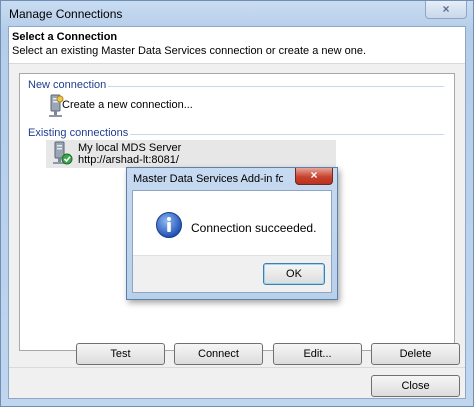 This screenshot has height=407, width=474. What do you see at coordinates (67, 85) in the screenshot?
I see `group-label-new-connection: New connection` at bounding box center [67, 85].